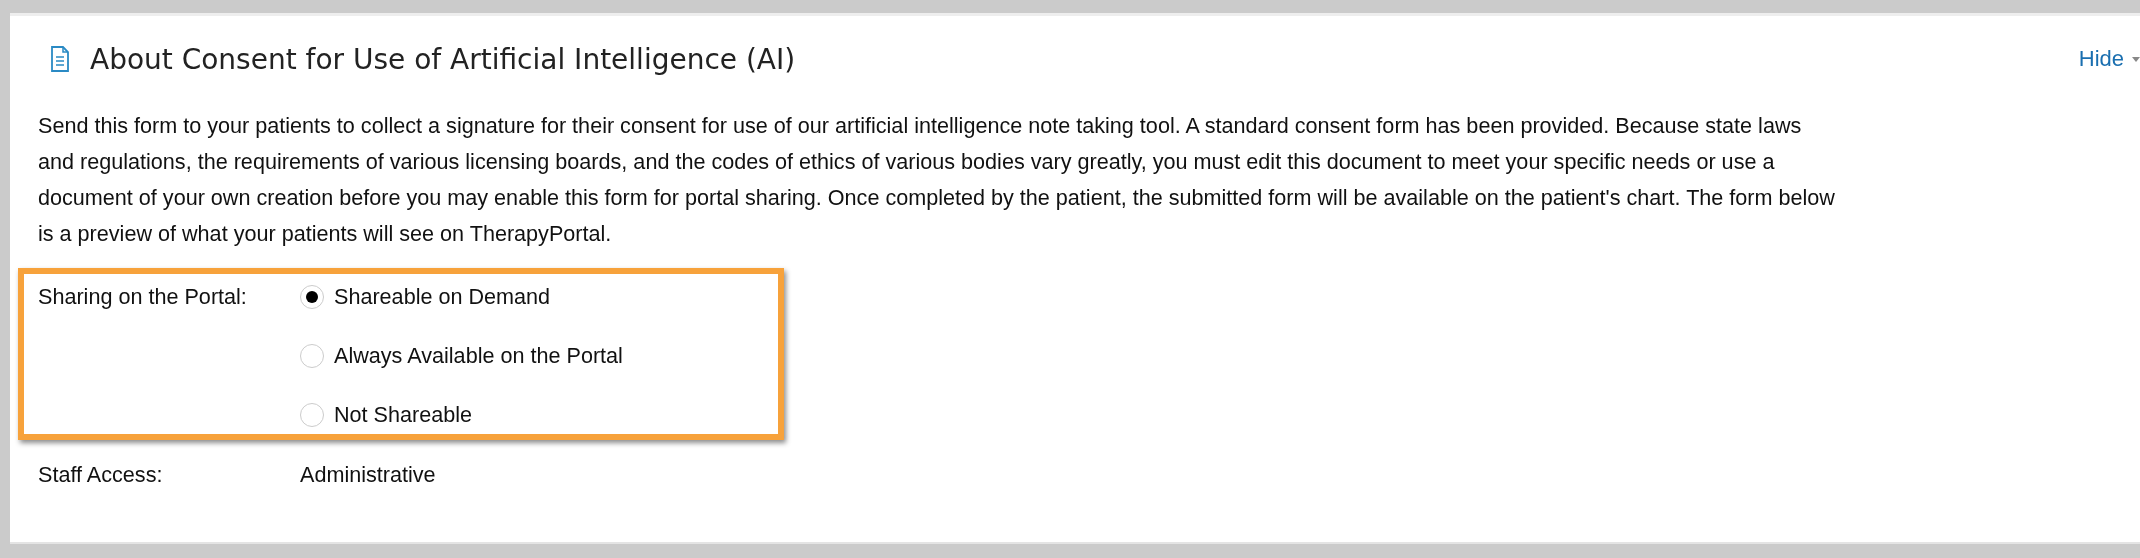  What do you see at coordinates (2136, 59) in the screenshot?
I see `caret-icon` at bounding box center [2136, 59].